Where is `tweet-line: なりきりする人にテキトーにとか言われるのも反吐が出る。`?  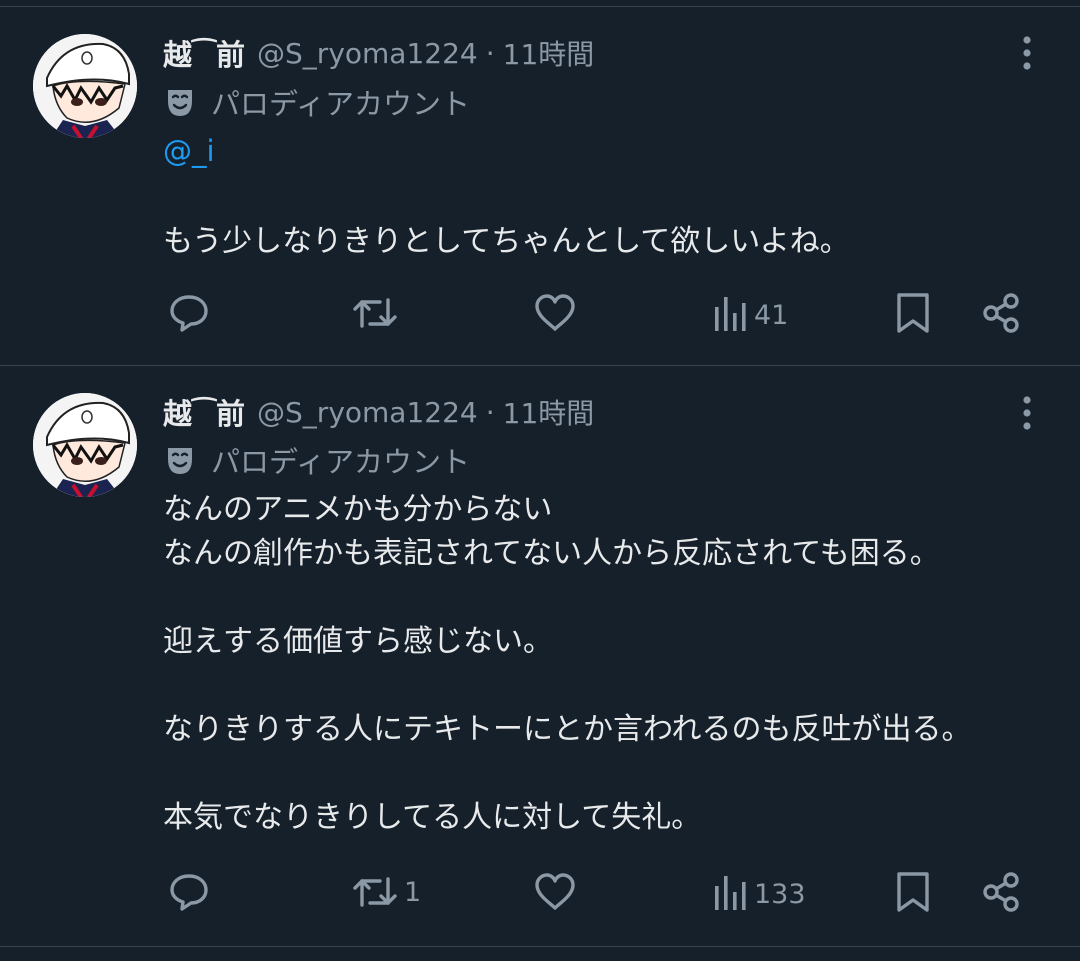
tweet-line: なりきりする人にテキトーにとか言われるのも反吐が出る。 is located at coordinates (567, 729).